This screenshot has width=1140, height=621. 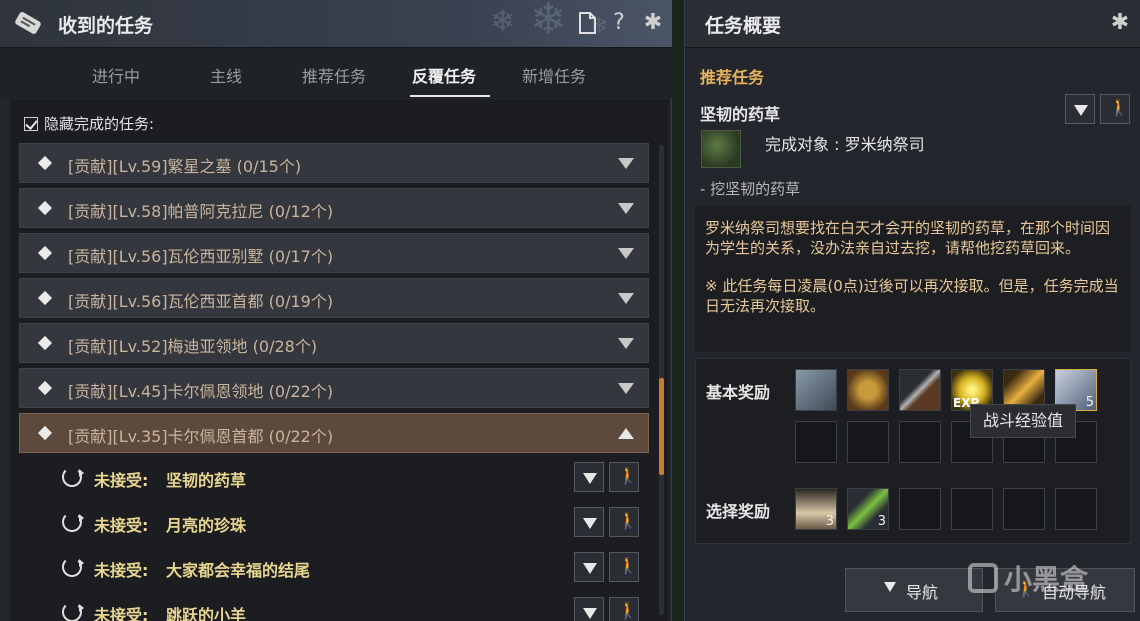 What do you see at coordinates (721, 149) in the screenshot?
I see `herb-thumbnail` at bounding box center [721, 149].